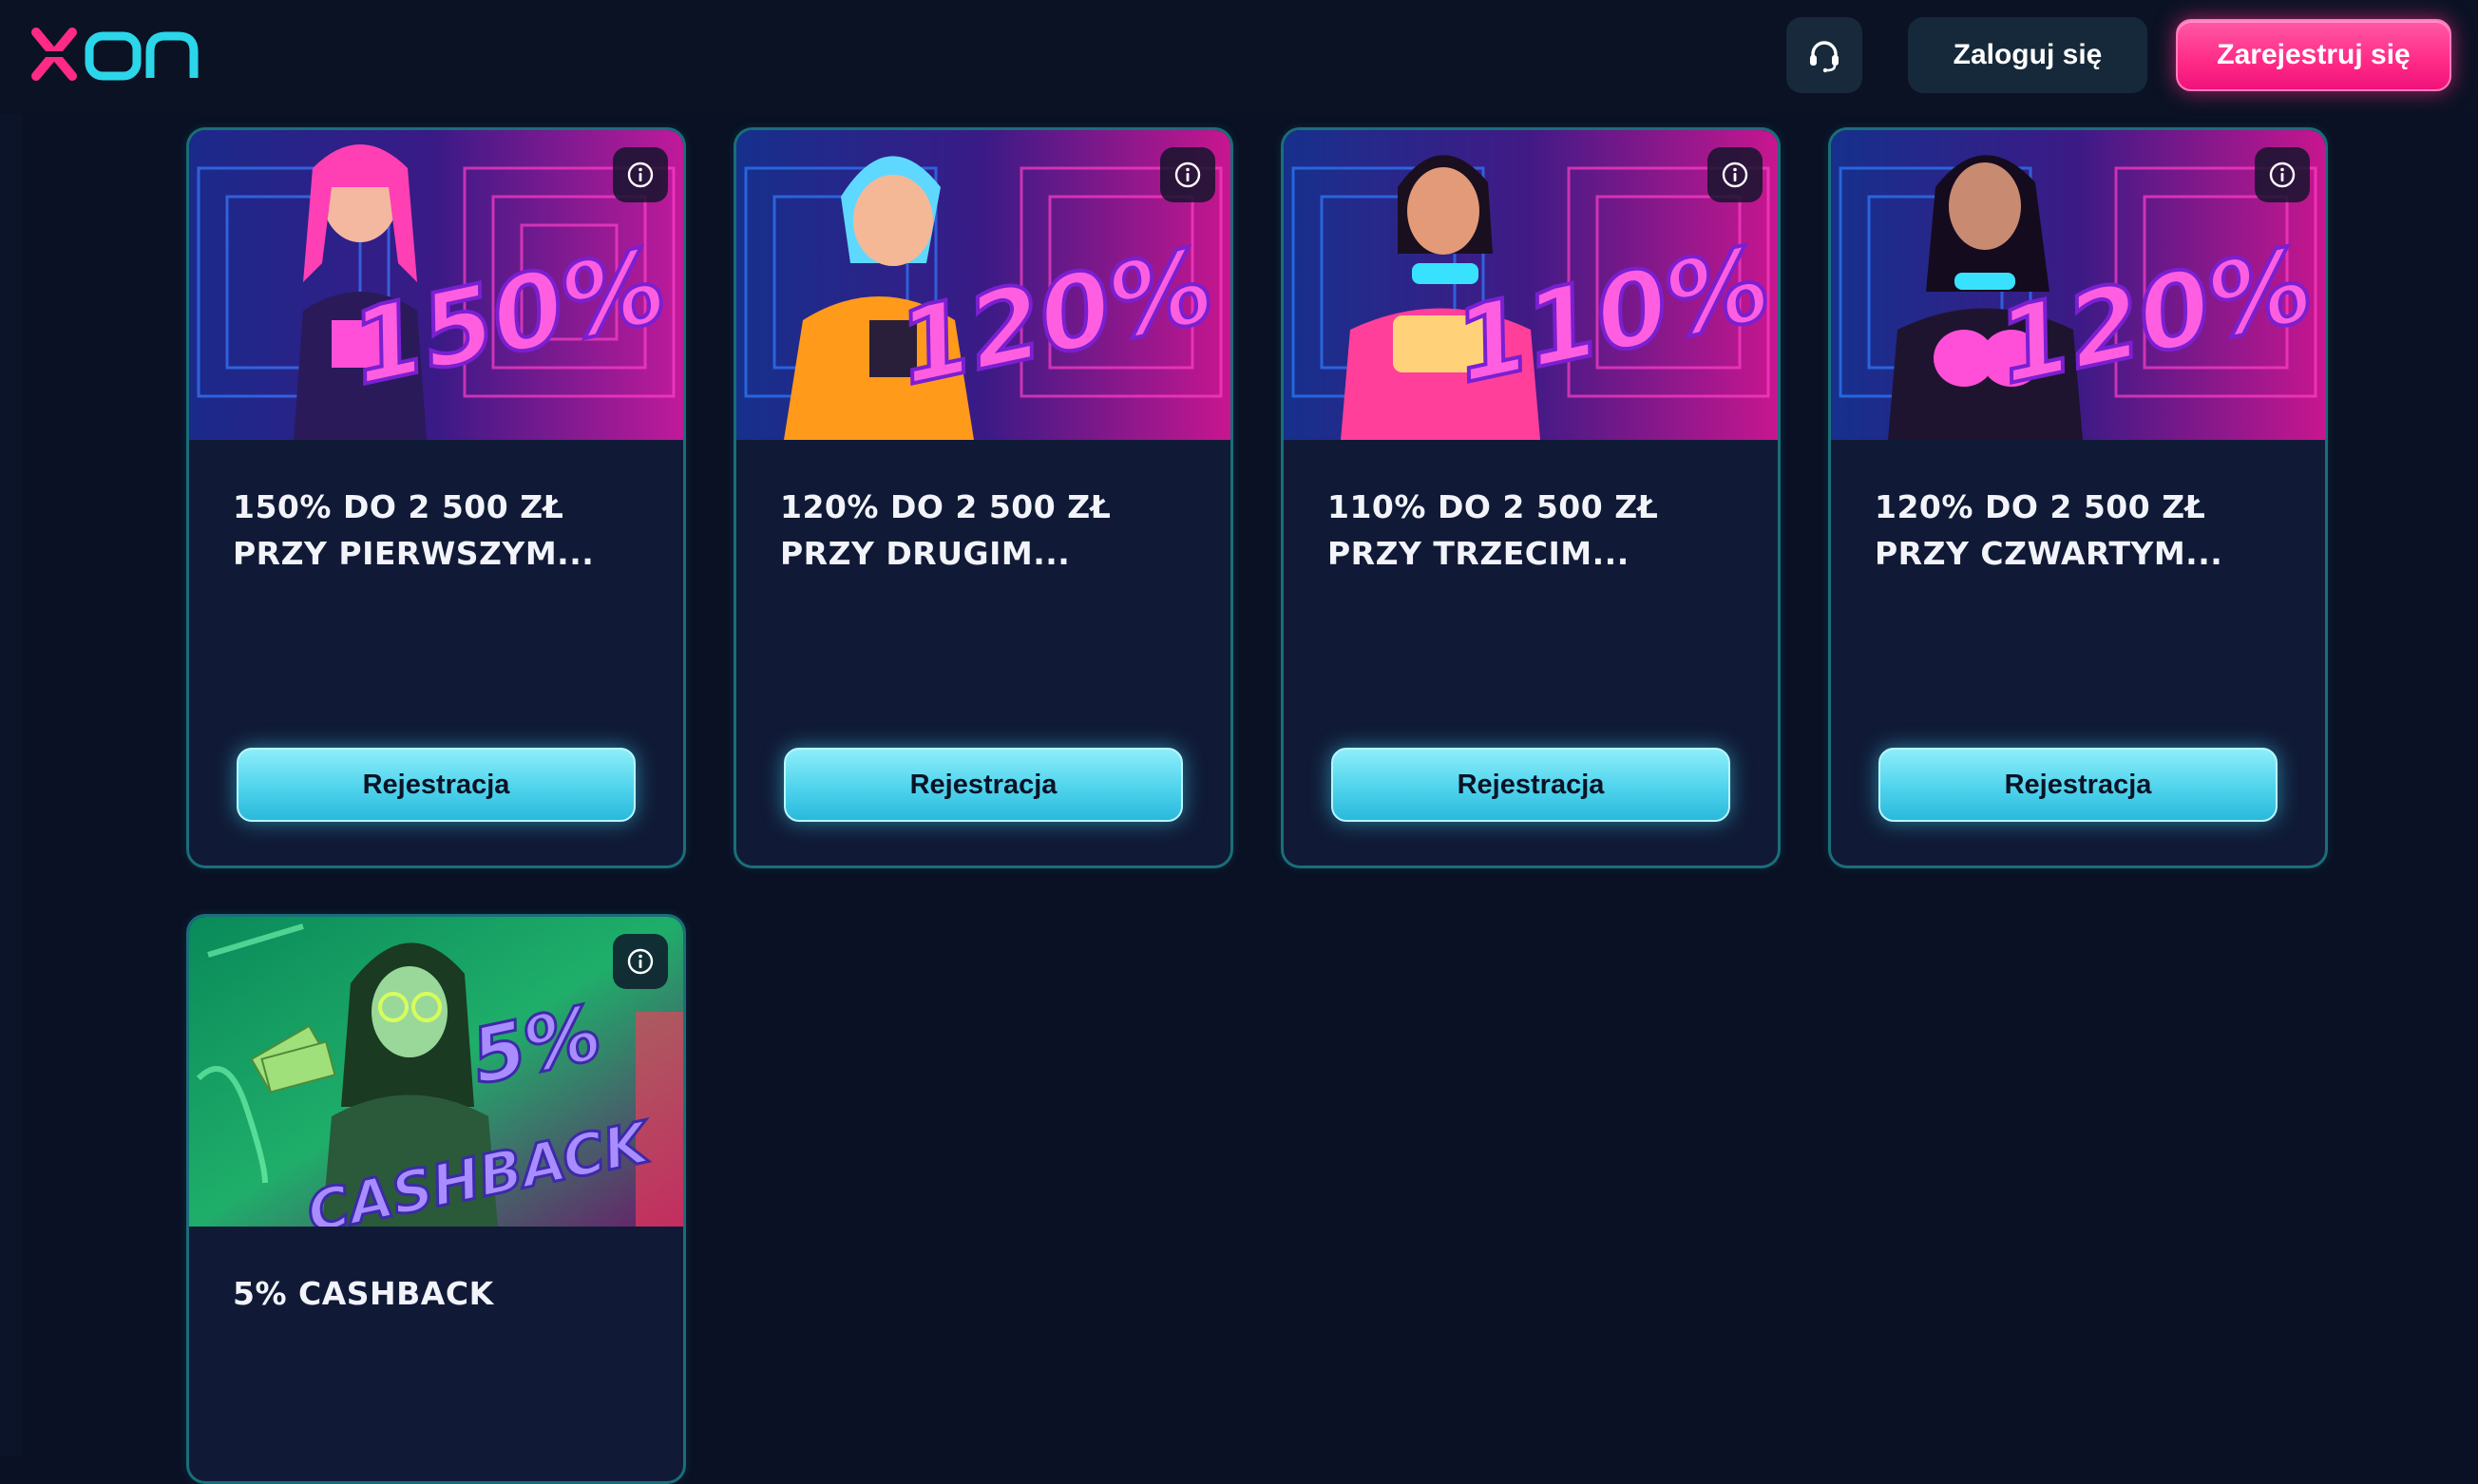  I want to click on promo-image: 150%, so click(436, 285).